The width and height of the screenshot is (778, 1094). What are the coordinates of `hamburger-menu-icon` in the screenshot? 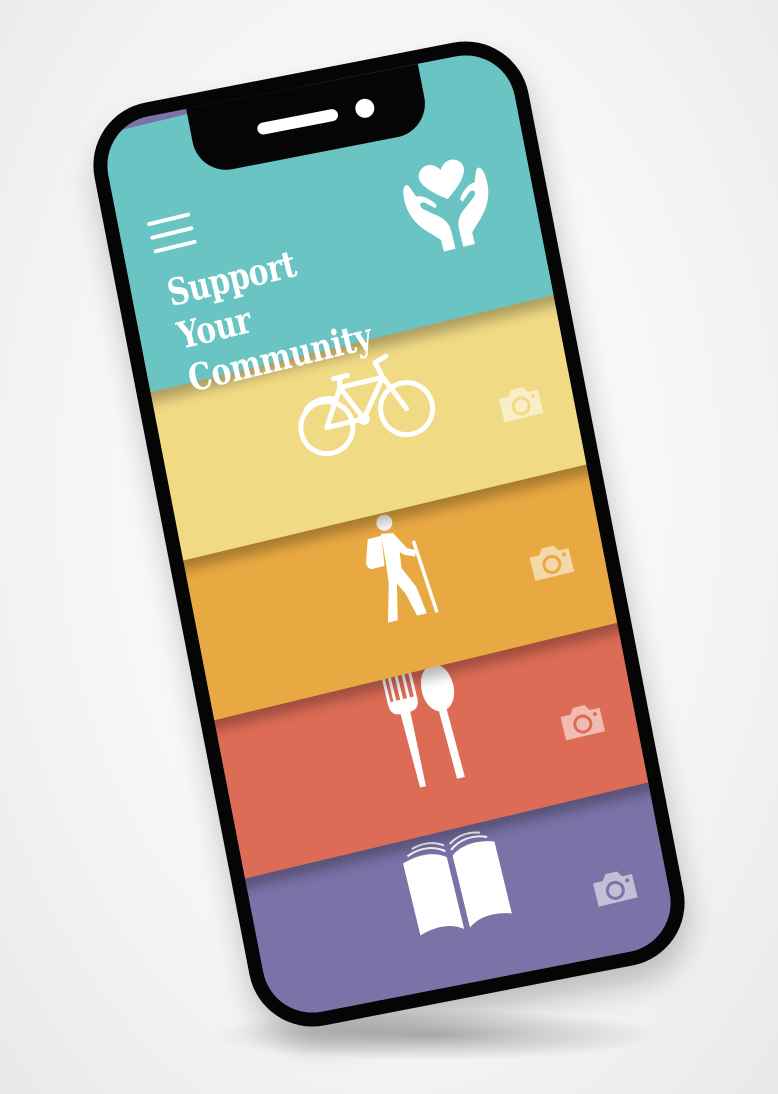 It's located at (172, 232).